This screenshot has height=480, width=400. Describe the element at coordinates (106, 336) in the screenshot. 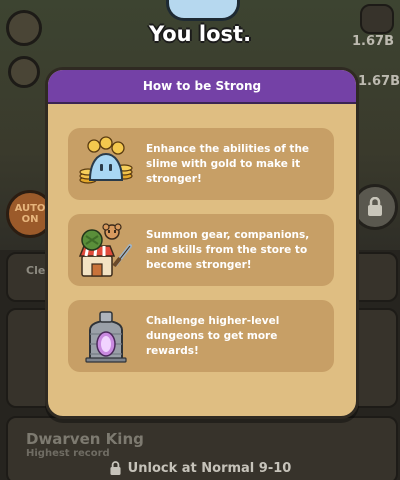

I see `dungeon-portal-icon` at that location.